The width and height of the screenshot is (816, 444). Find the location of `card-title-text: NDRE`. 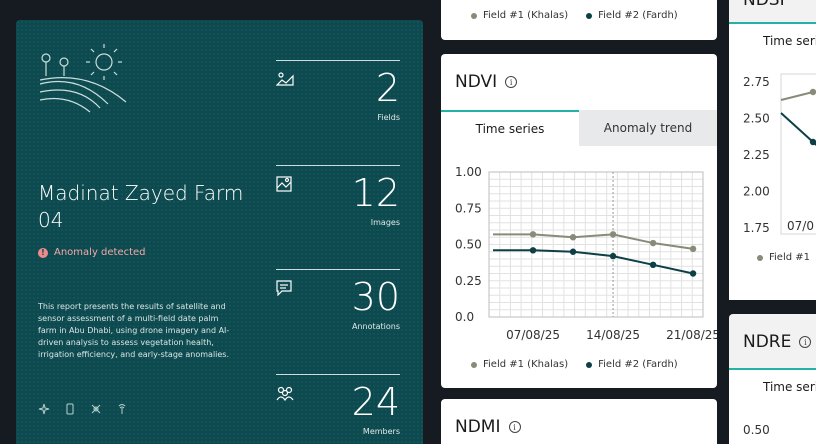

card-title-text: NDRE is located at coordinates (767, 342).